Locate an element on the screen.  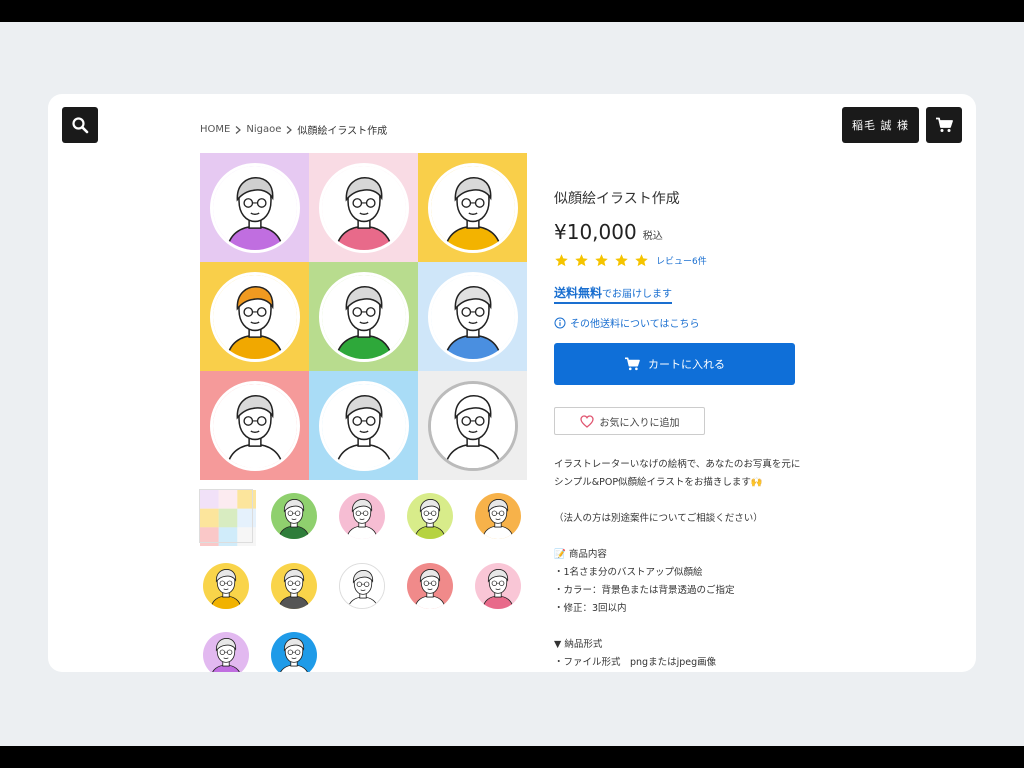
add-to-cart-label: カートに入れる is located at coordinates (686, 364).